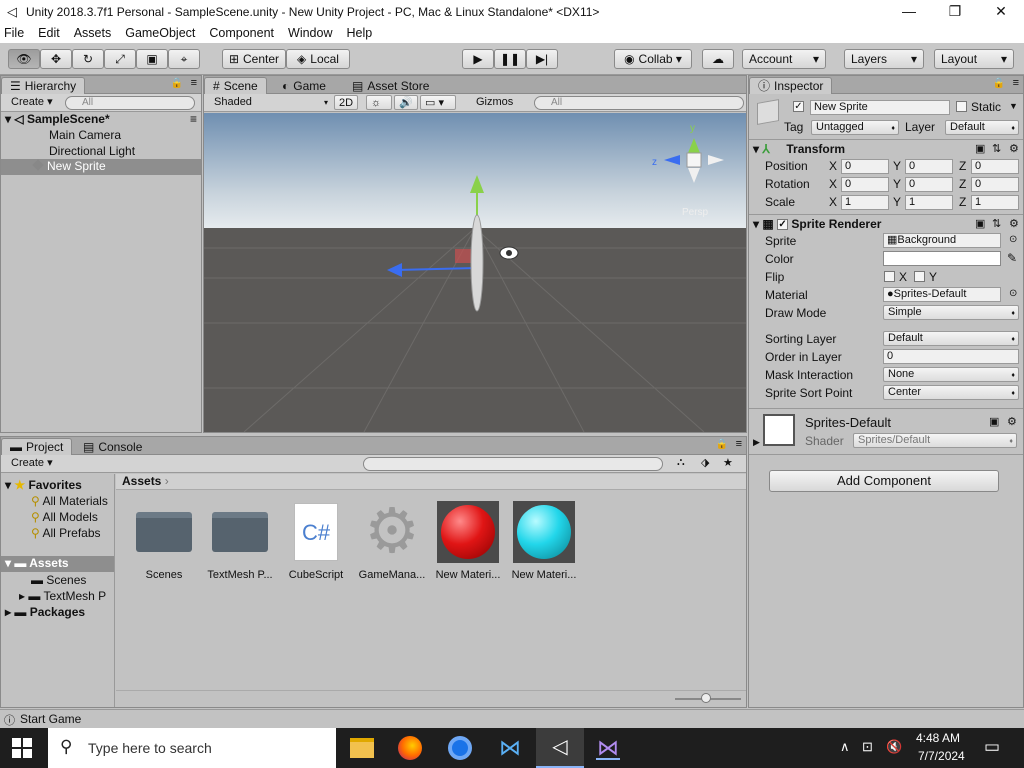  I want to click on sorting-layer-dropdown: Default, so click(951, 338).